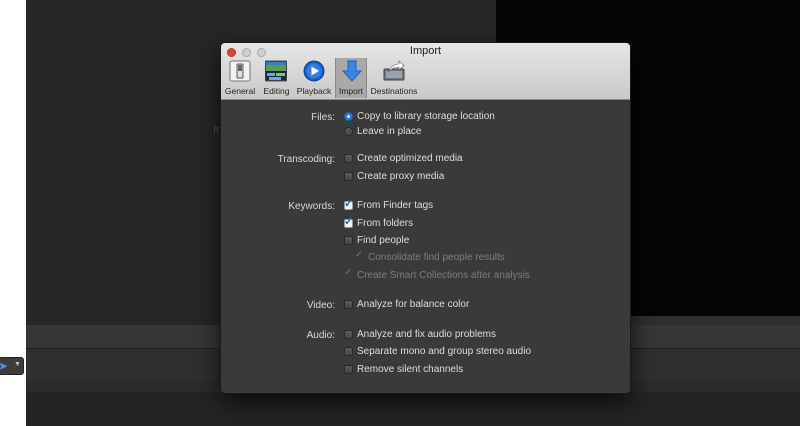 This screenshot has width=800, height=426. I want to click on create-proxy-media-checkbox, so click(348, 176).